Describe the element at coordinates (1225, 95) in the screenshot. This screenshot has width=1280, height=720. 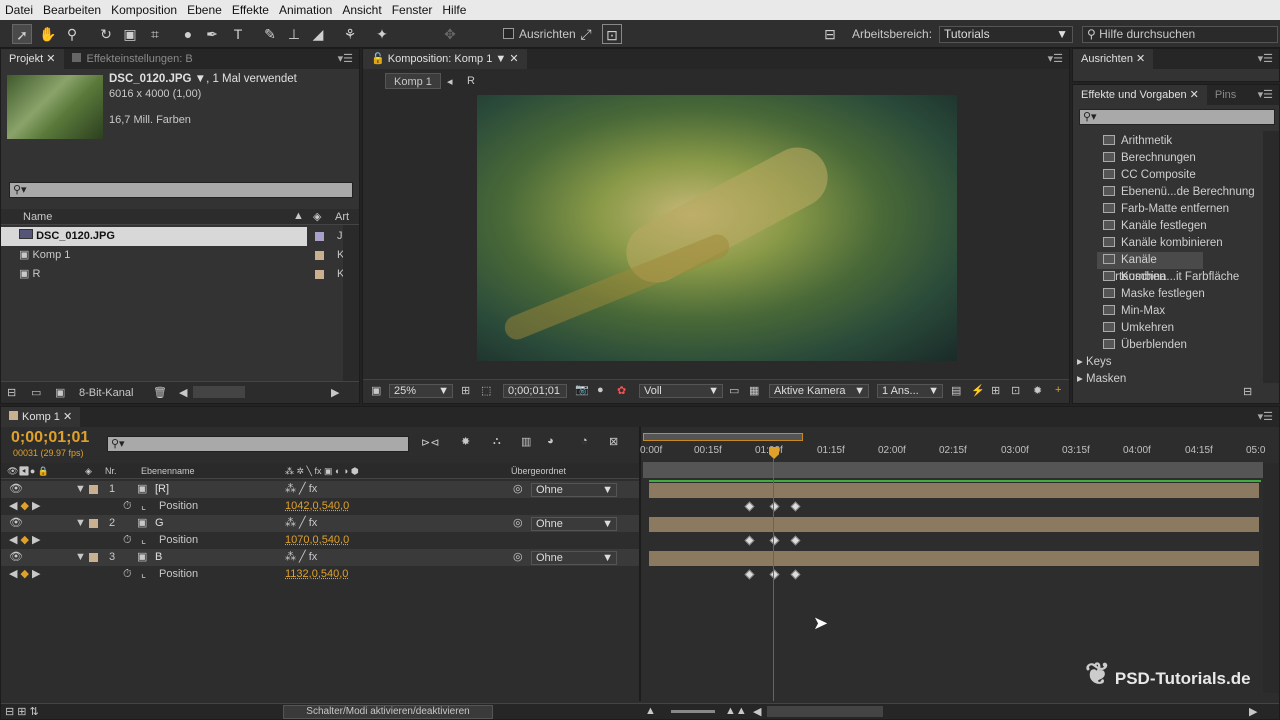
I see `tab-pinsel: Pins` at that location.